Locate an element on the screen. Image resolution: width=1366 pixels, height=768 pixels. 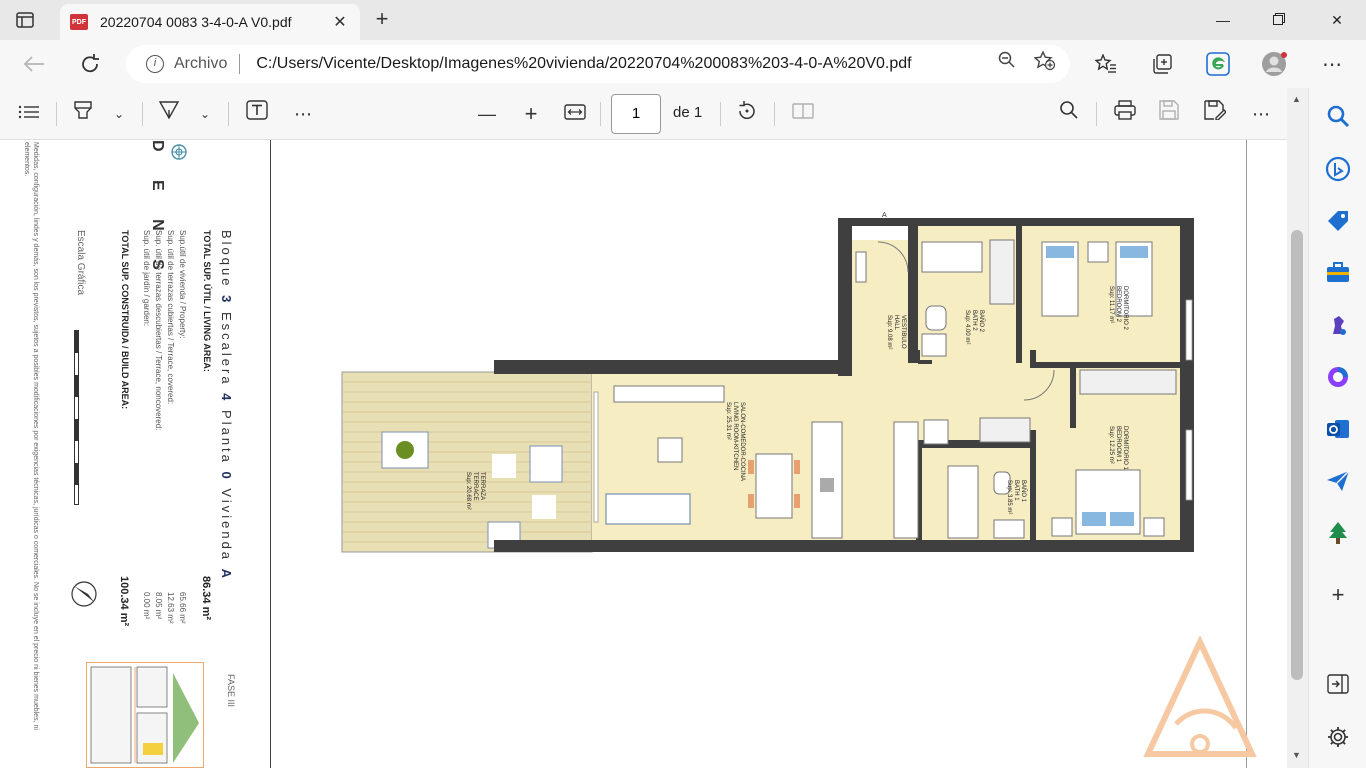
draw-options-chevron-icon: ⌄ is located at coordinates (205, 114).